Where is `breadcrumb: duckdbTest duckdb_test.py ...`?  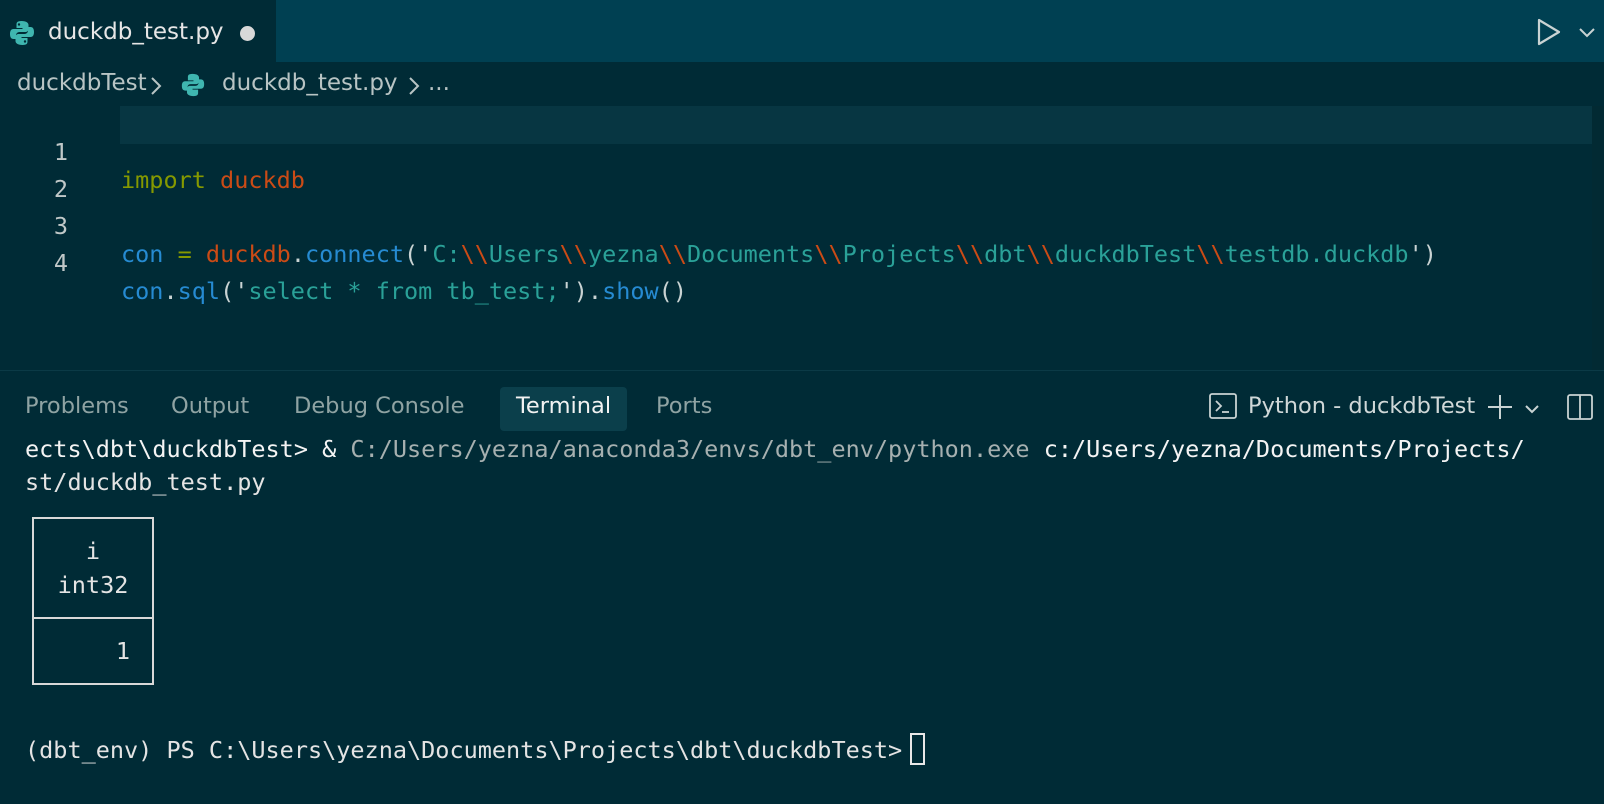 breadcrumb: duckdbTest duckdb_test.py ... is located at coordinates (802, 84).